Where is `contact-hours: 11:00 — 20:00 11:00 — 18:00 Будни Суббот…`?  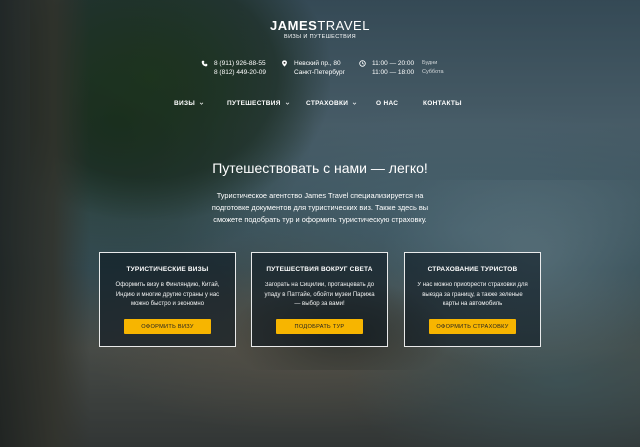
contact-hours: 11:00 — 20:00 11:00 — 18:00 Будни Суббот… is located at coordinates (401, 68).